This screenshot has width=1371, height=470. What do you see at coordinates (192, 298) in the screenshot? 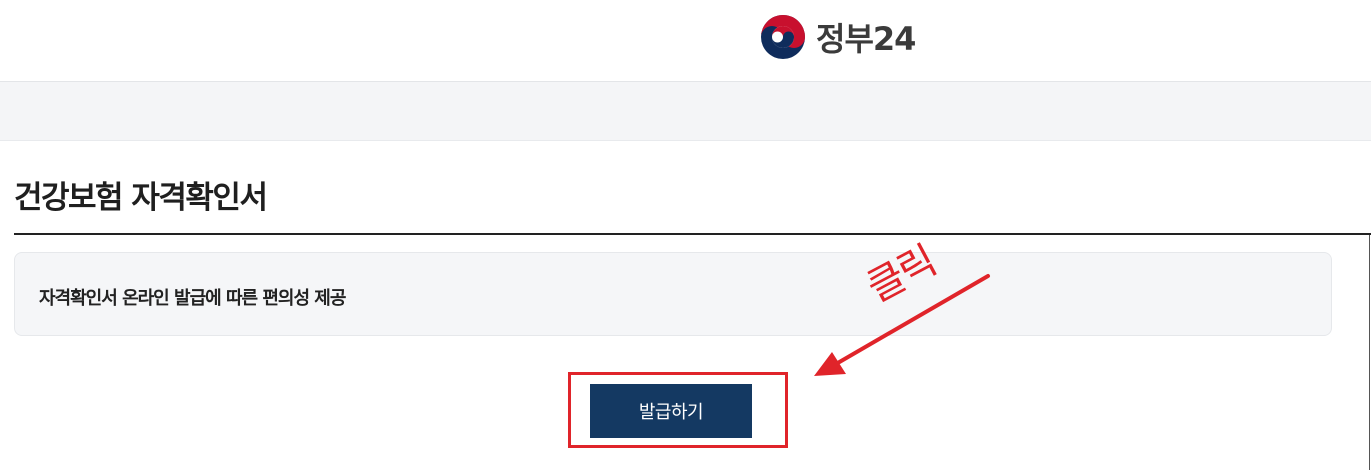
I see `info-text: 자격확인서 온라인 발급에 따른 편의성 제공` at bounding box center [192, 298].